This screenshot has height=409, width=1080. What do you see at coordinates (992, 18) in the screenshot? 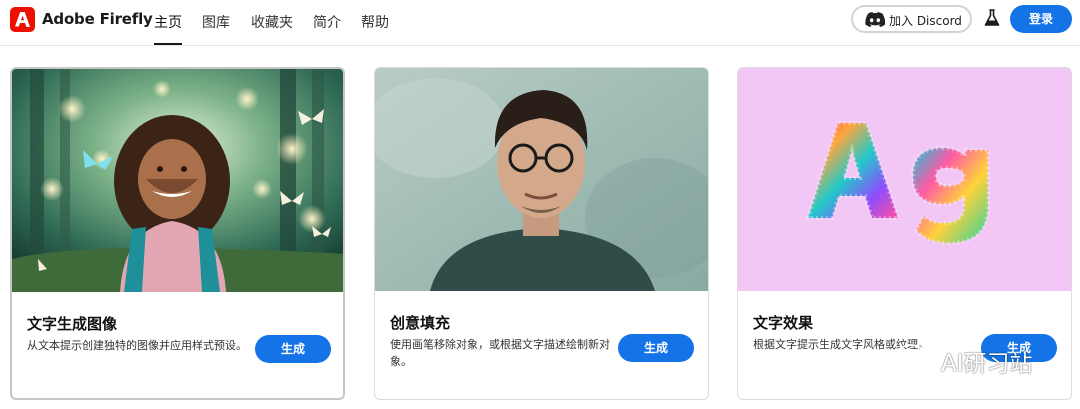
I see `labs-flask-icon` at bounding box center [992, 18].